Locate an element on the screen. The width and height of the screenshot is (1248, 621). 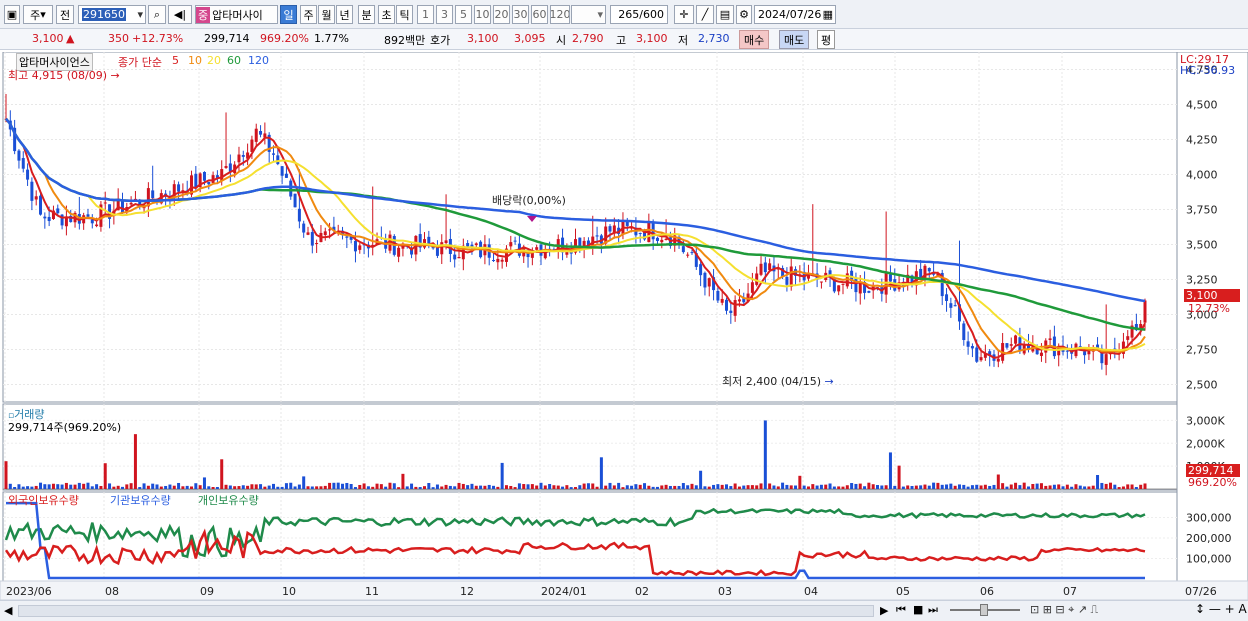
layout-icon: ▣ is located at coordinates (12, 14).